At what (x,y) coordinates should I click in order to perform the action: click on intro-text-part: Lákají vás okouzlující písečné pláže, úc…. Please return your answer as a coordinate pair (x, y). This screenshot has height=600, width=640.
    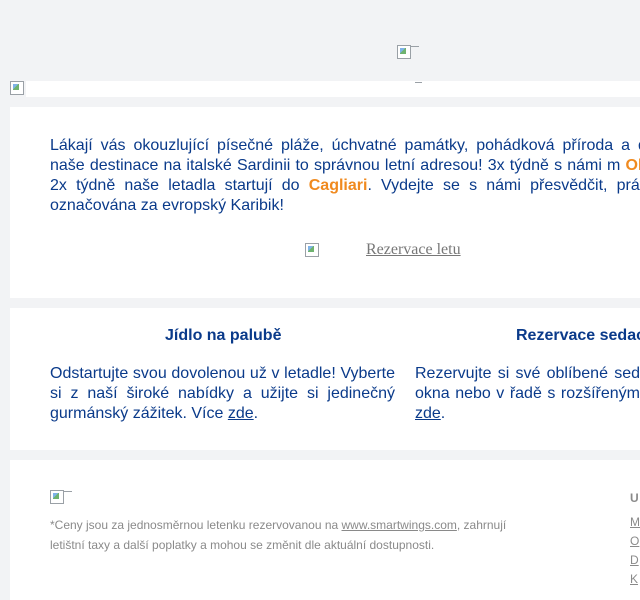
    Looking at the image, I should click on (345, 155).